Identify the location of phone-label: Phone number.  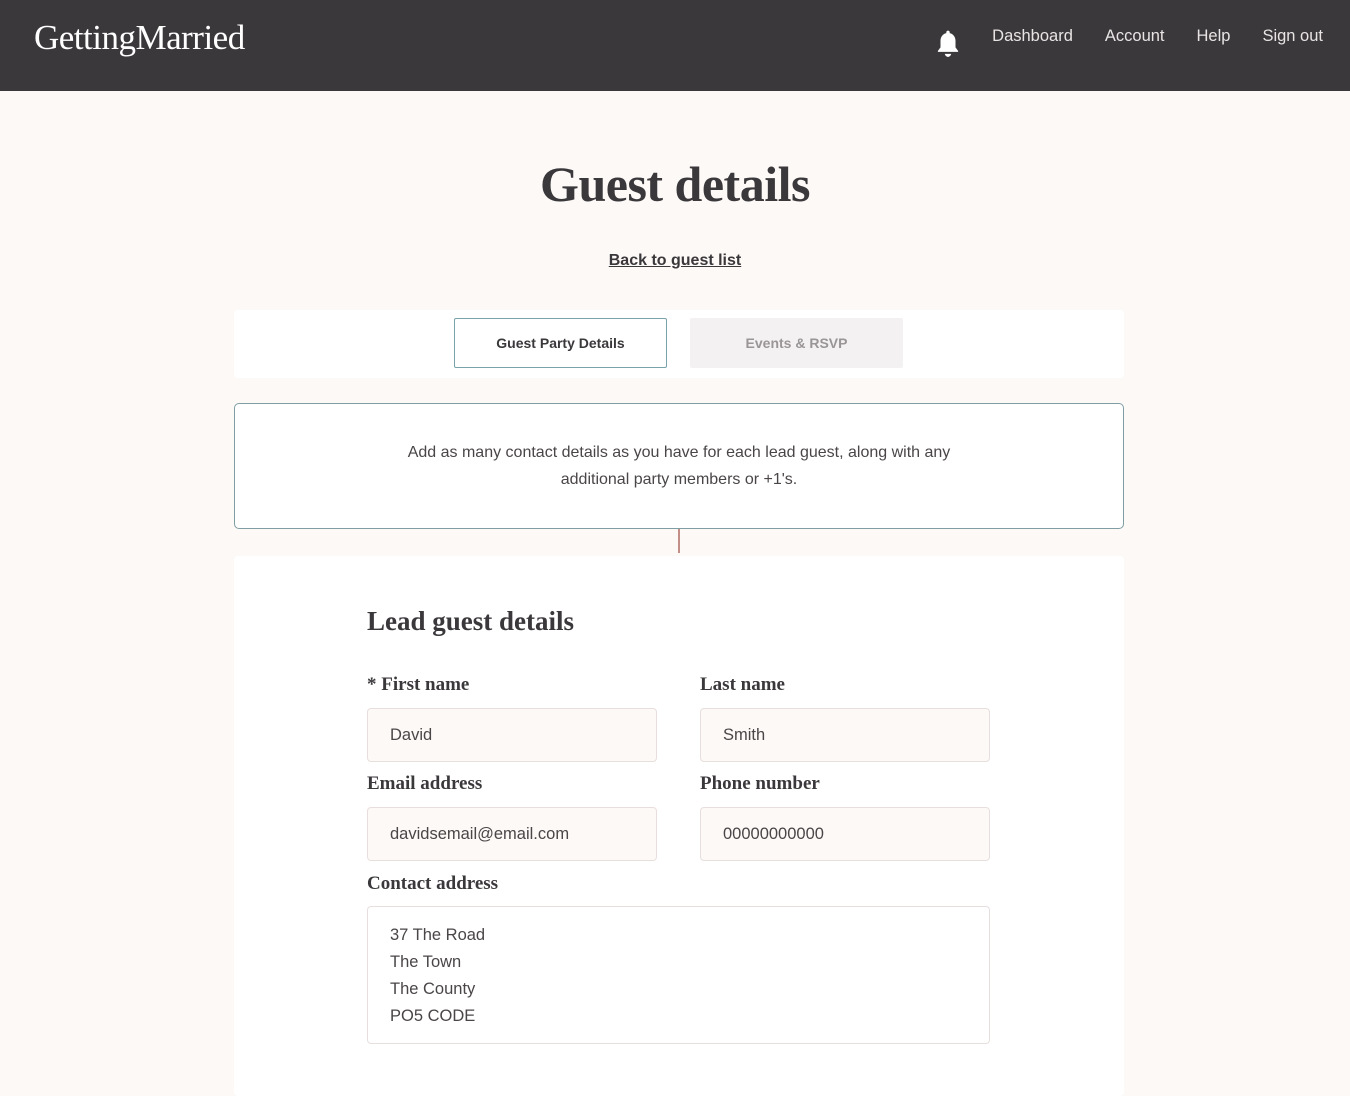
(760, 783).